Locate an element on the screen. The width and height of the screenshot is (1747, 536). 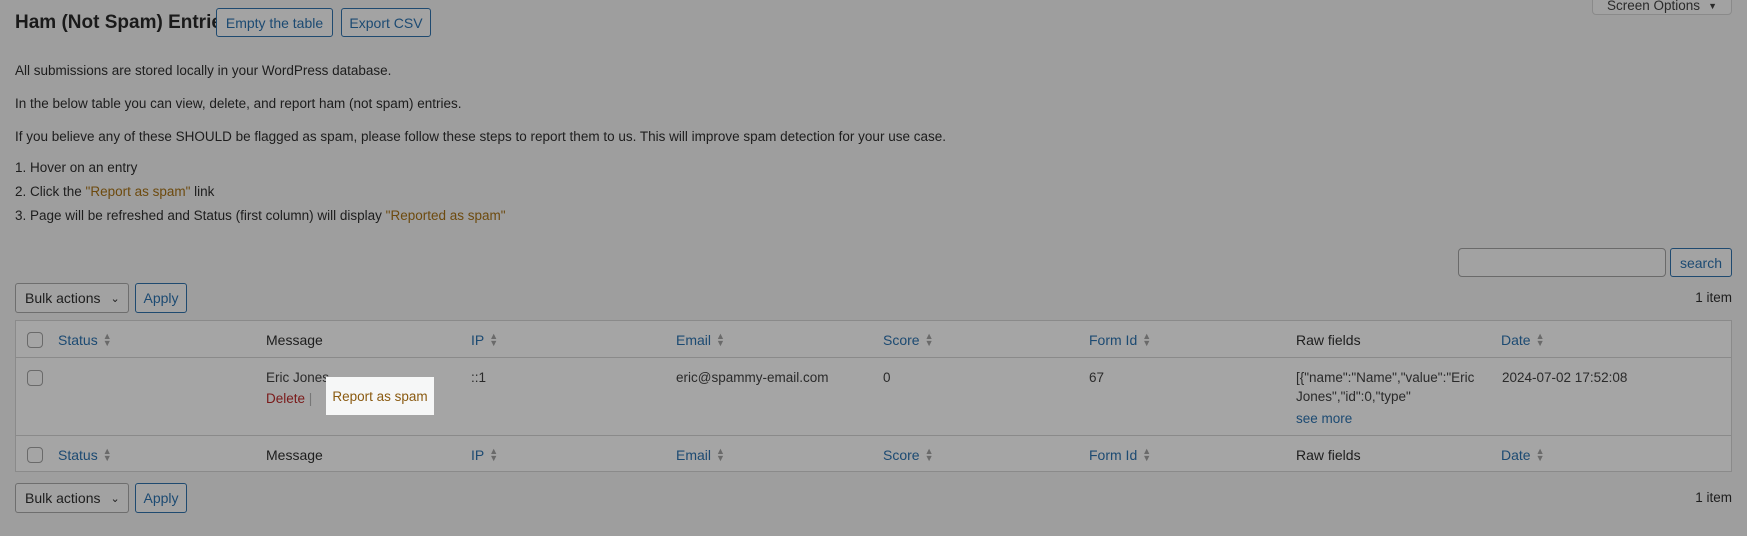
search-input is located at coordinates (1562, 262).